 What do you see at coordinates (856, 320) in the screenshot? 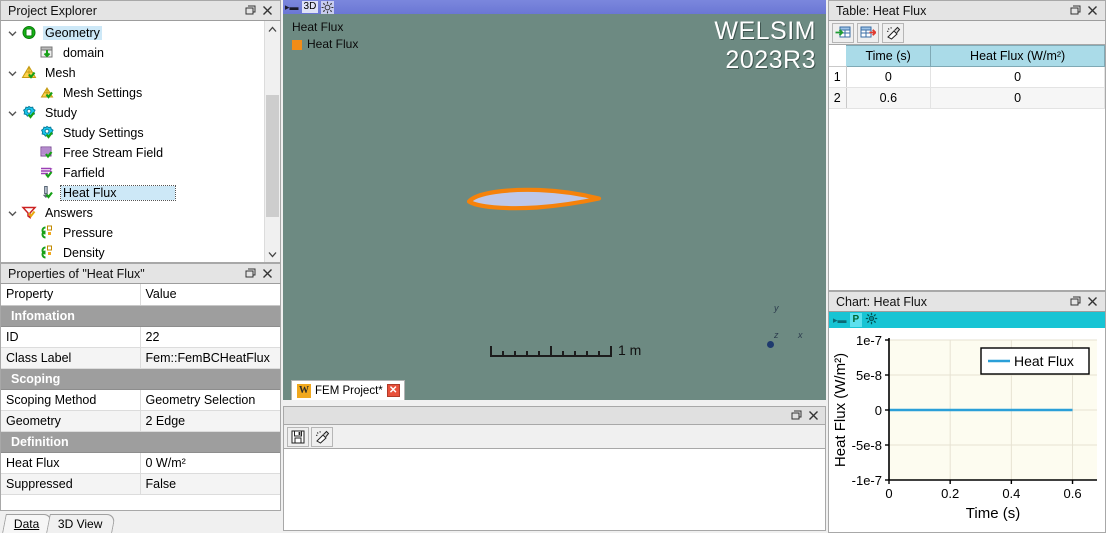
I see `chart-p-button: P` at bounding box center [856, 320].